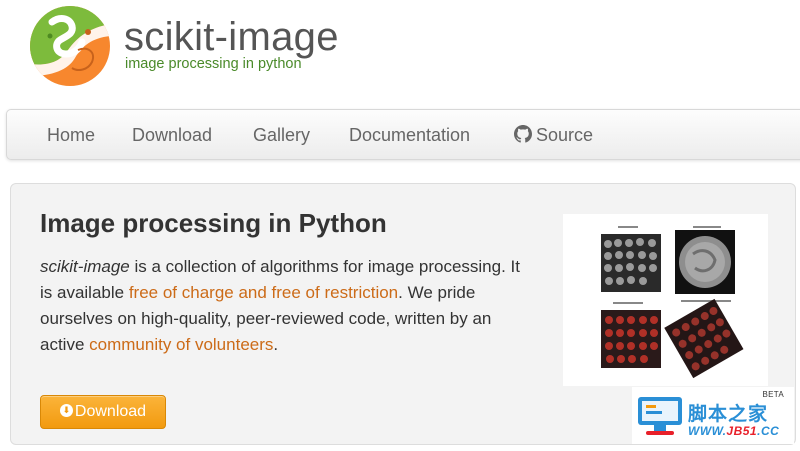 The width and height of the screenshot is (800, 451). I want to click on nav-source-label: Source, so click(565, 135).